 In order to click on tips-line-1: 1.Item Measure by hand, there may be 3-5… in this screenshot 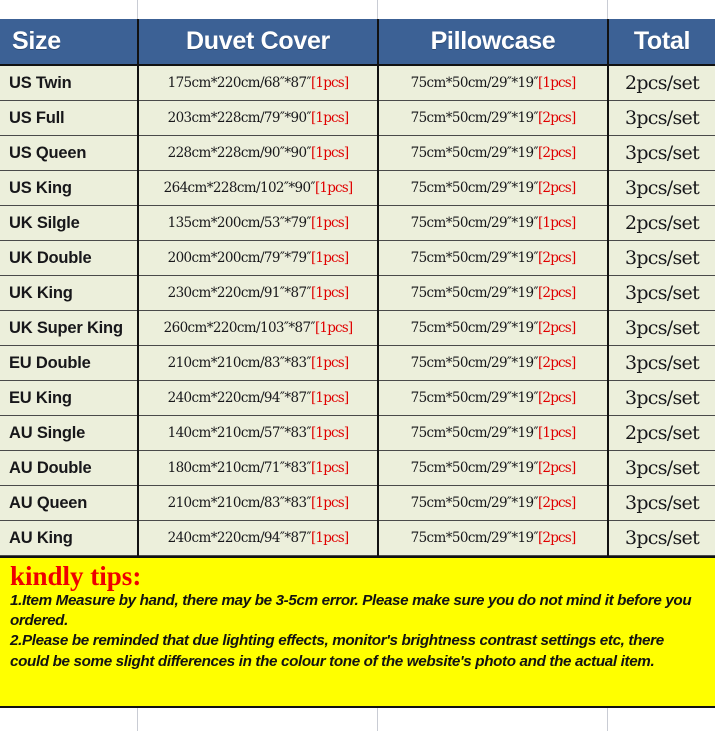, I will do `click(351, 611)`.